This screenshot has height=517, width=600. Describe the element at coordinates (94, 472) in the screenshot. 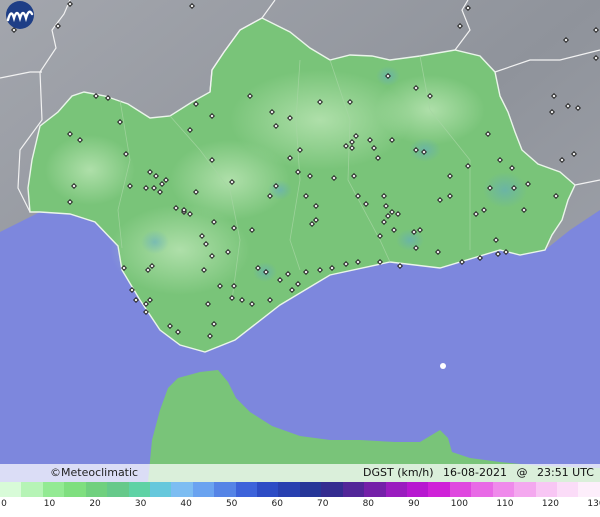

I see `brand-label: ©Meteoclimatic` at that location.